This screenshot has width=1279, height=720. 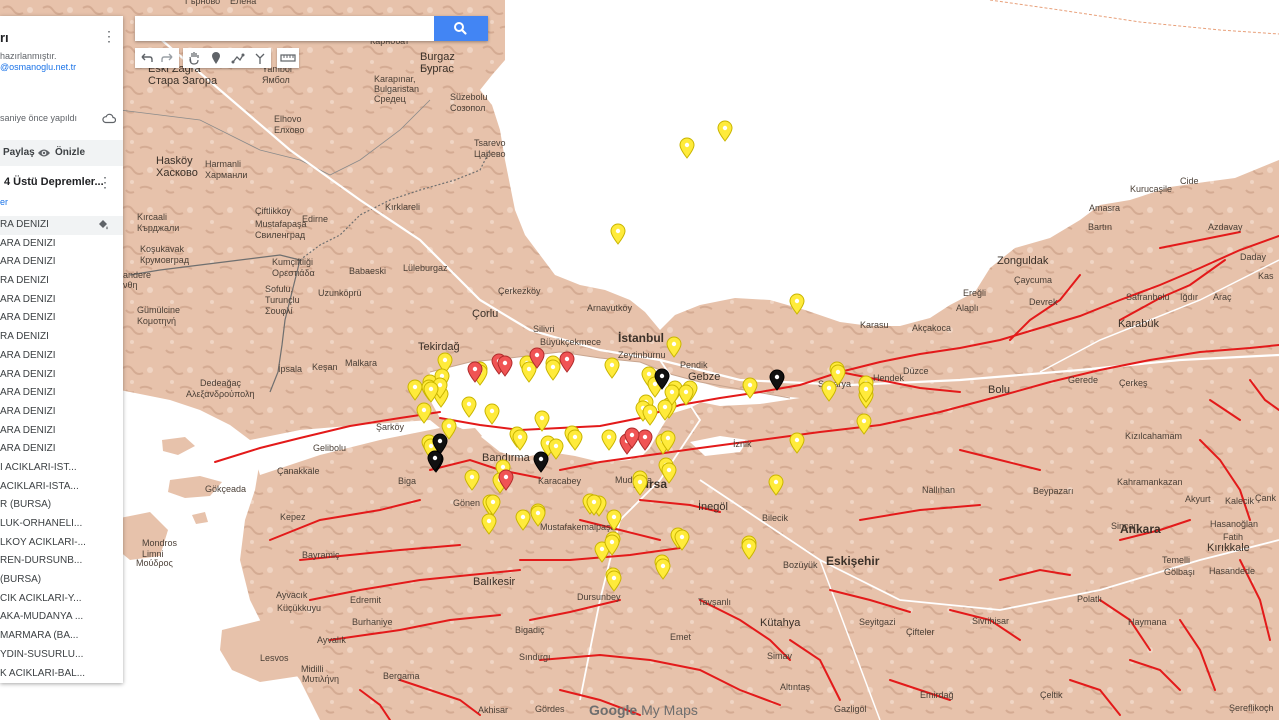 I want to click on place-label: Edremit, so click(x=366, y=600).